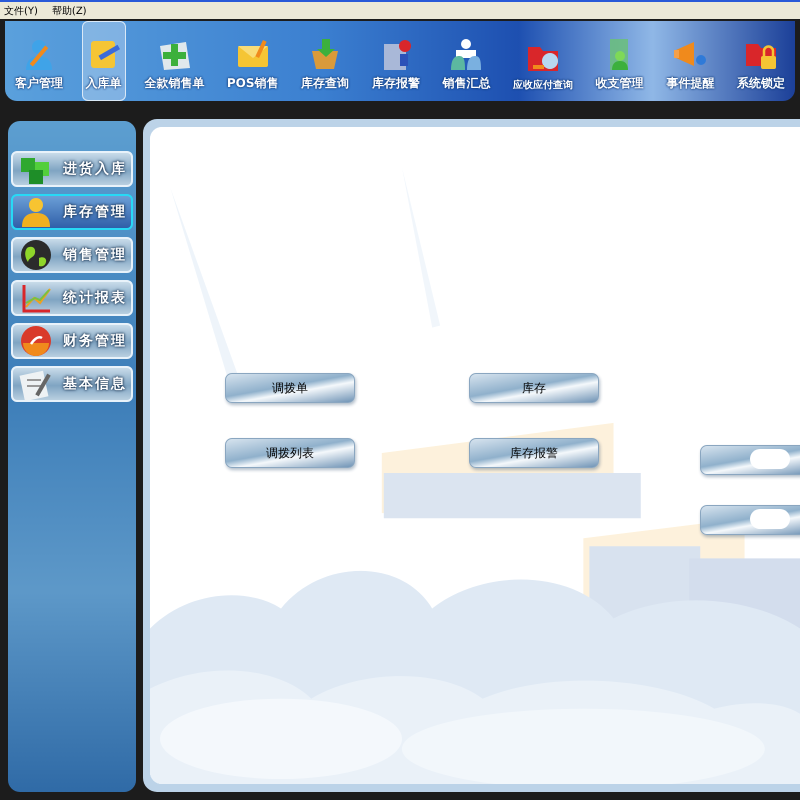 The height and width of the screenshot is (800, 800). What do you see at coordinates (72, 169) in the screenshot?
I see `sidebar-item: 进货入库` at bounding box center [72, 169].